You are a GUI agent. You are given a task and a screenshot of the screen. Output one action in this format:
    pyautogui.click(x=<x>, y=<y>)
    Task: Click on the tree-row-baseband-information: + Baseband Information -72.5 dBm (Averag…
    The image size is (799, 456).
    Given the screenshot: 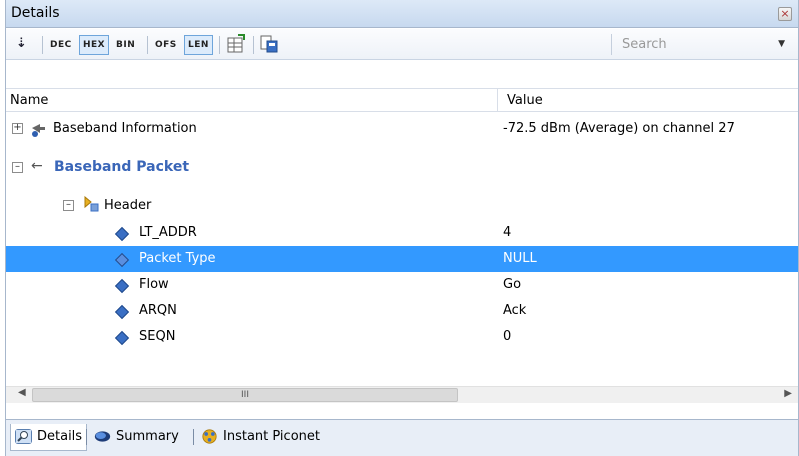 What is the action you would take?
    pyautogui.click(x=402, y=129)
    